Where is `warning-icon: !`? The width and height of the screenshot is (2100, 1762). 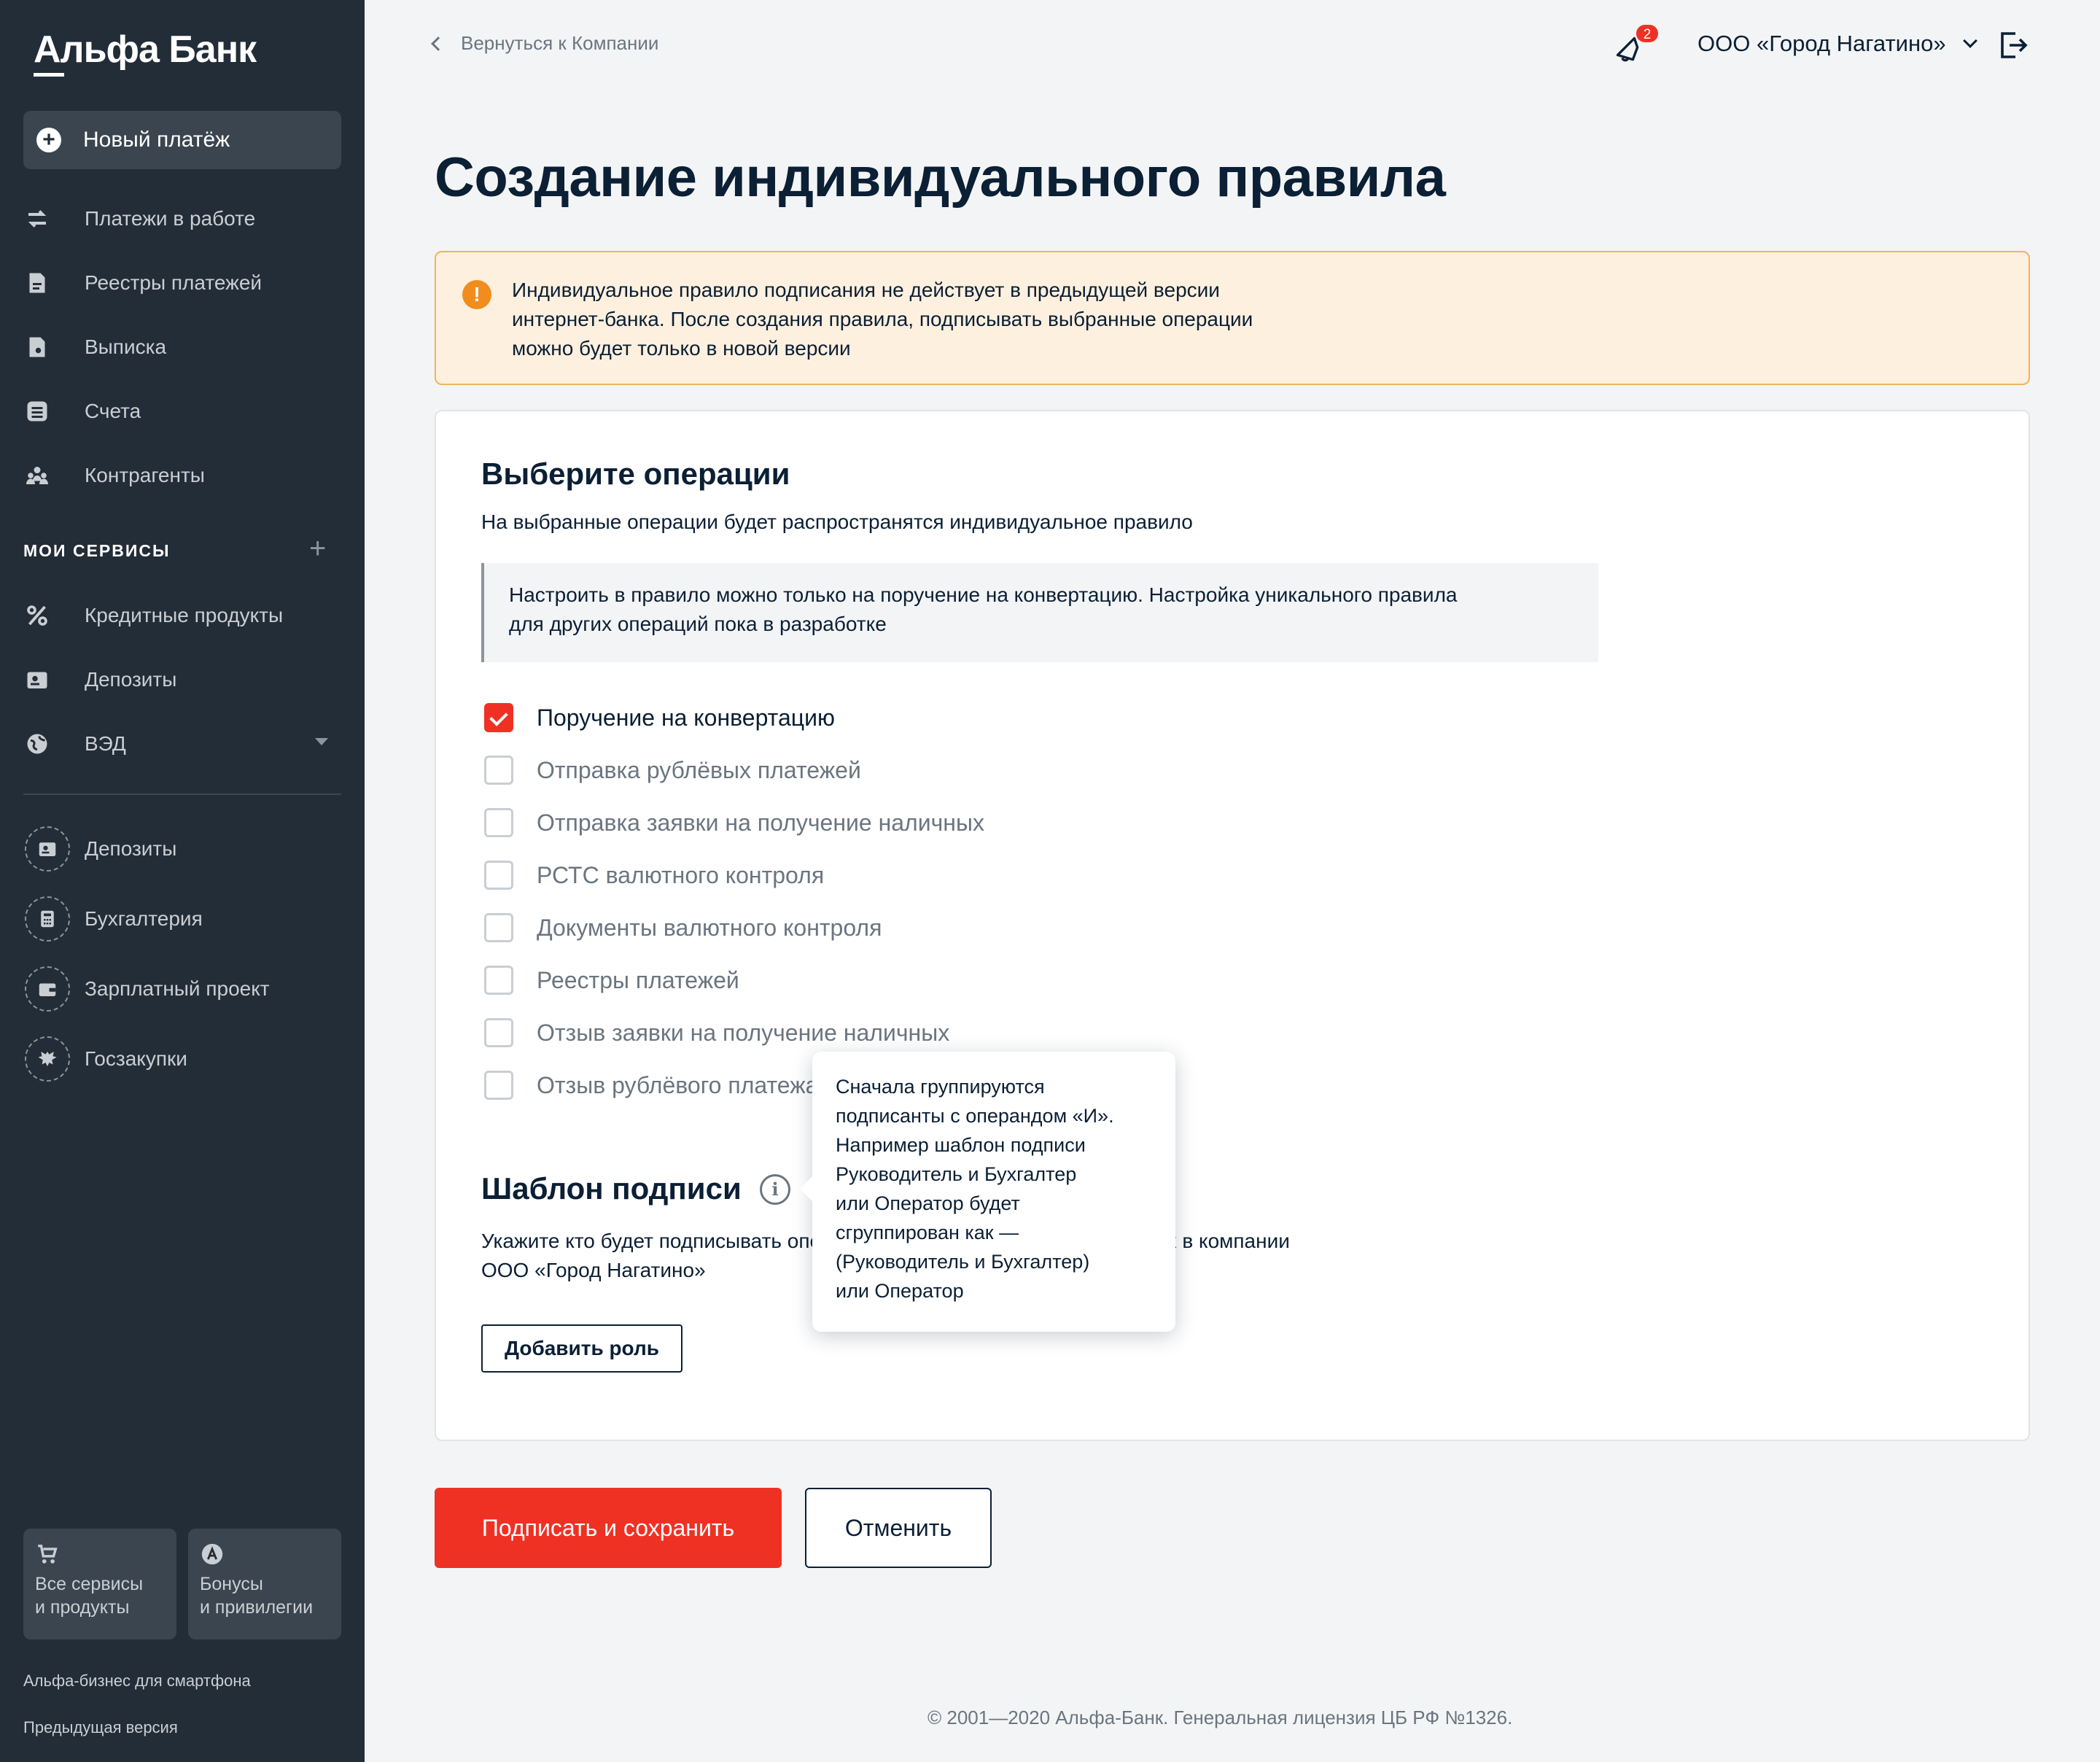
warning-icon: ! is located at coordinates (476, 294).